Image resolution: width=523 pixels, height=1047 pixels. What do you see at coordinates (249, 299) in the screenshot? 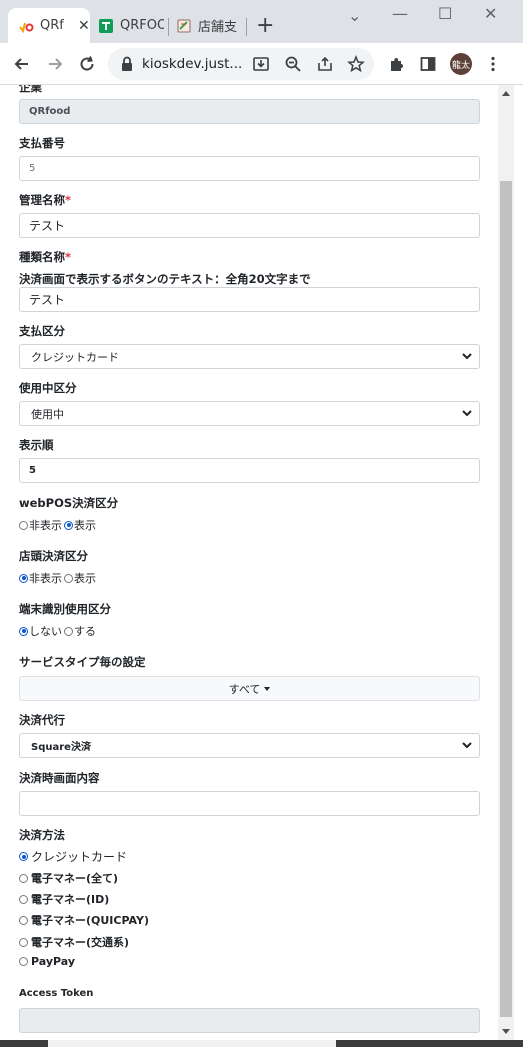
I see `type-name-field: テスト` at bounding box center [249, 299].